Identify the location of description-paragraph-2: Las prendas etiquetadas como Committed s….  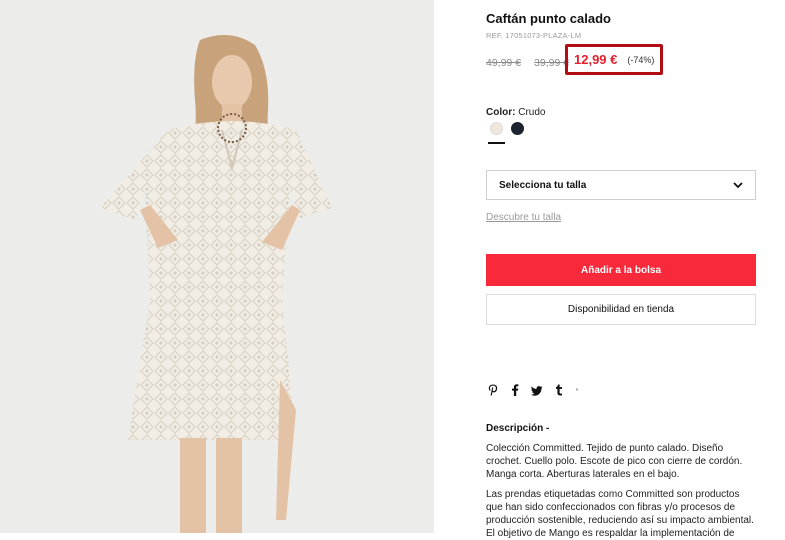
(620, 514).